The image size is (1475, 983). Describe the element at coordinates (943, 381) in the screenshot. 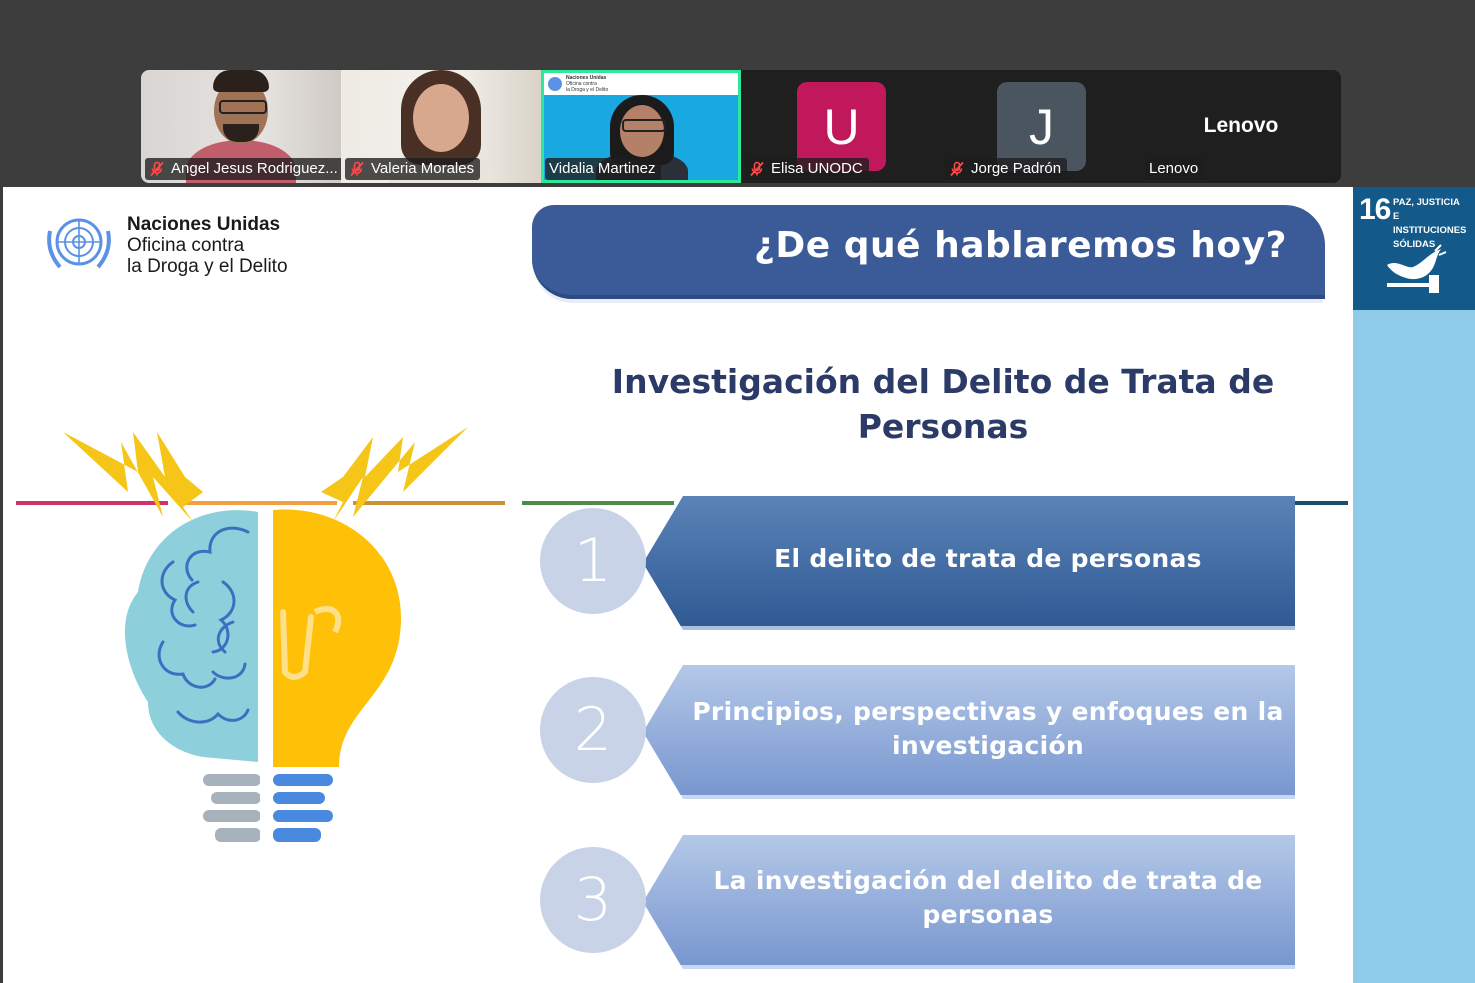

I see `slide-subtitle-line: Investigación del Delito de Trata de` at that location.